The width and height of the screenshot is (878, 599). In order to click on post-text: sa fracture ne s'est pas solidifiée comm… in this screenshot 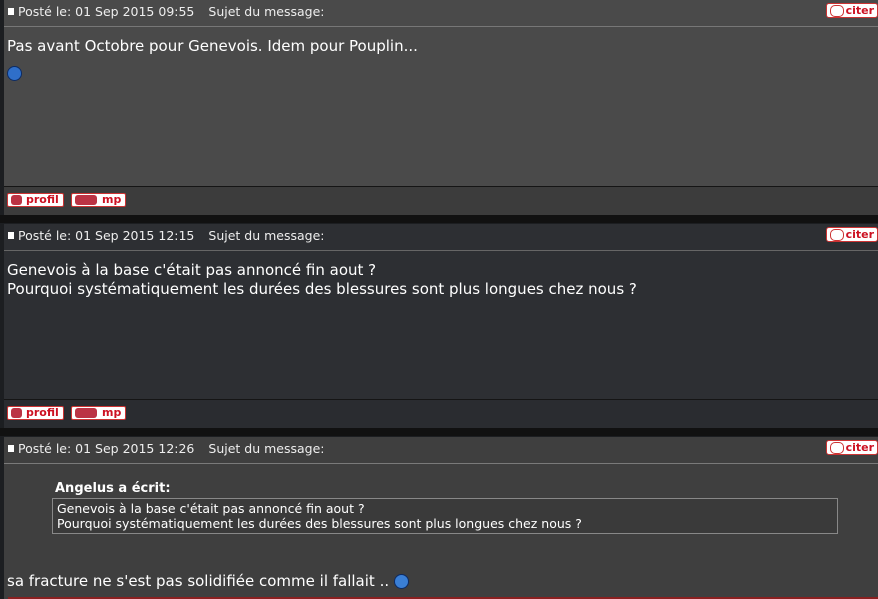, I will do `click(198, 581)`.